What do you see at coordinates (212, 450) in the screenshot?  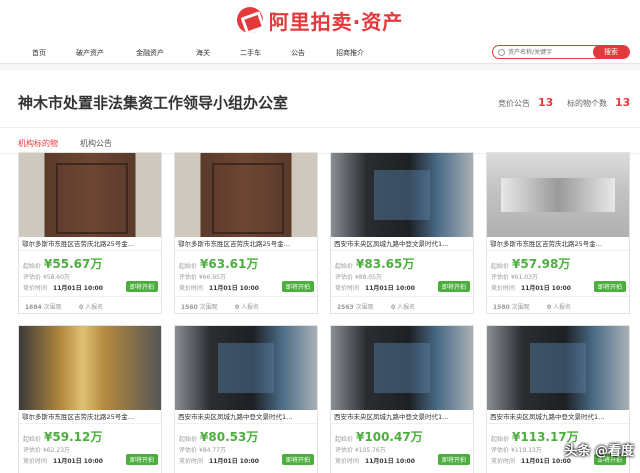 I see `eval-price: ¥84.77万` at bounding box center [212, 450].